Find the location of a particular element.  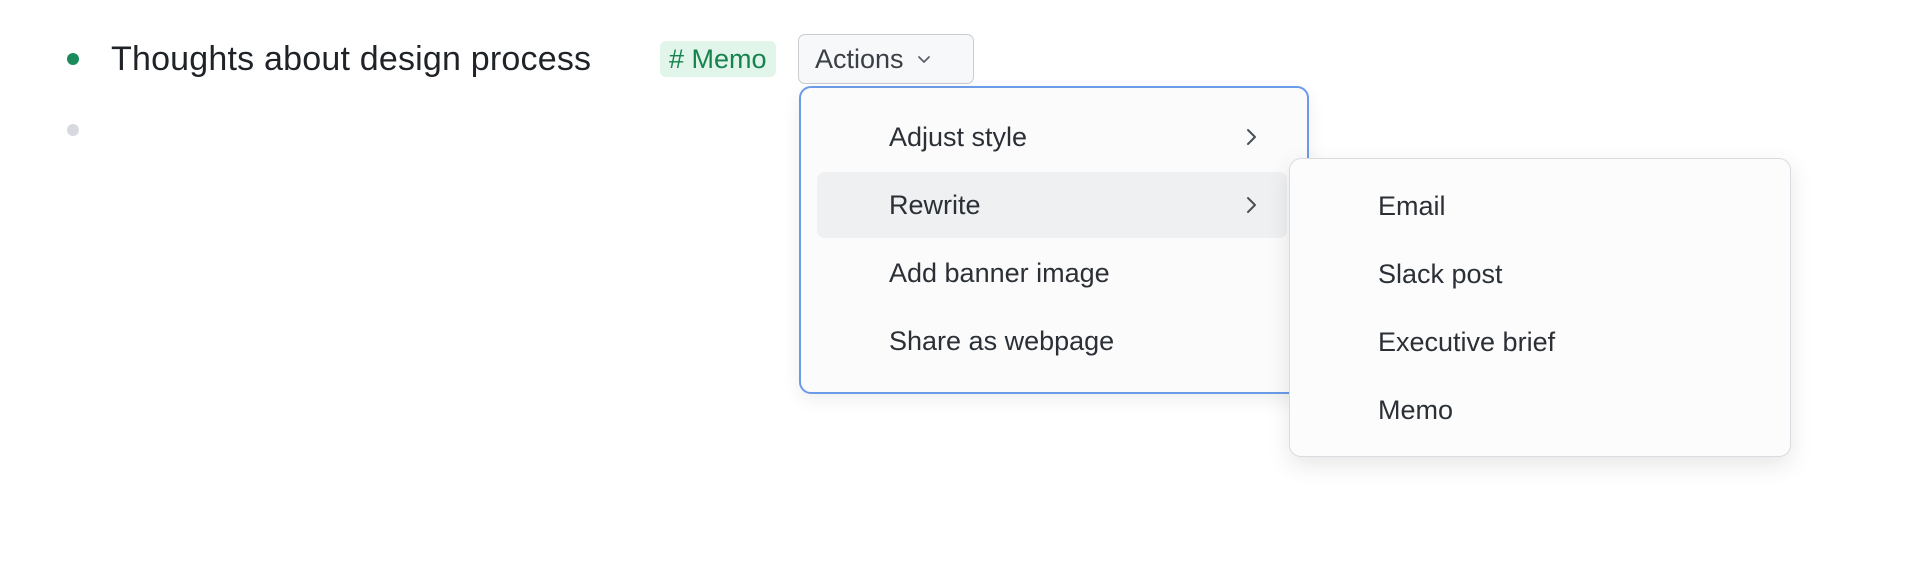

menu-item-rewrite: Rewrite is located at coordinates (1052, 205).